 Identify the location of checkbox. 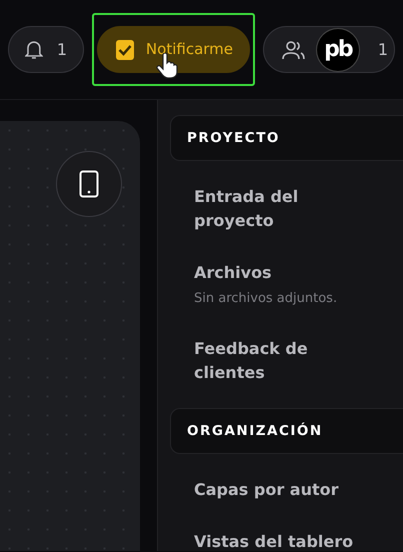
(125, 50).